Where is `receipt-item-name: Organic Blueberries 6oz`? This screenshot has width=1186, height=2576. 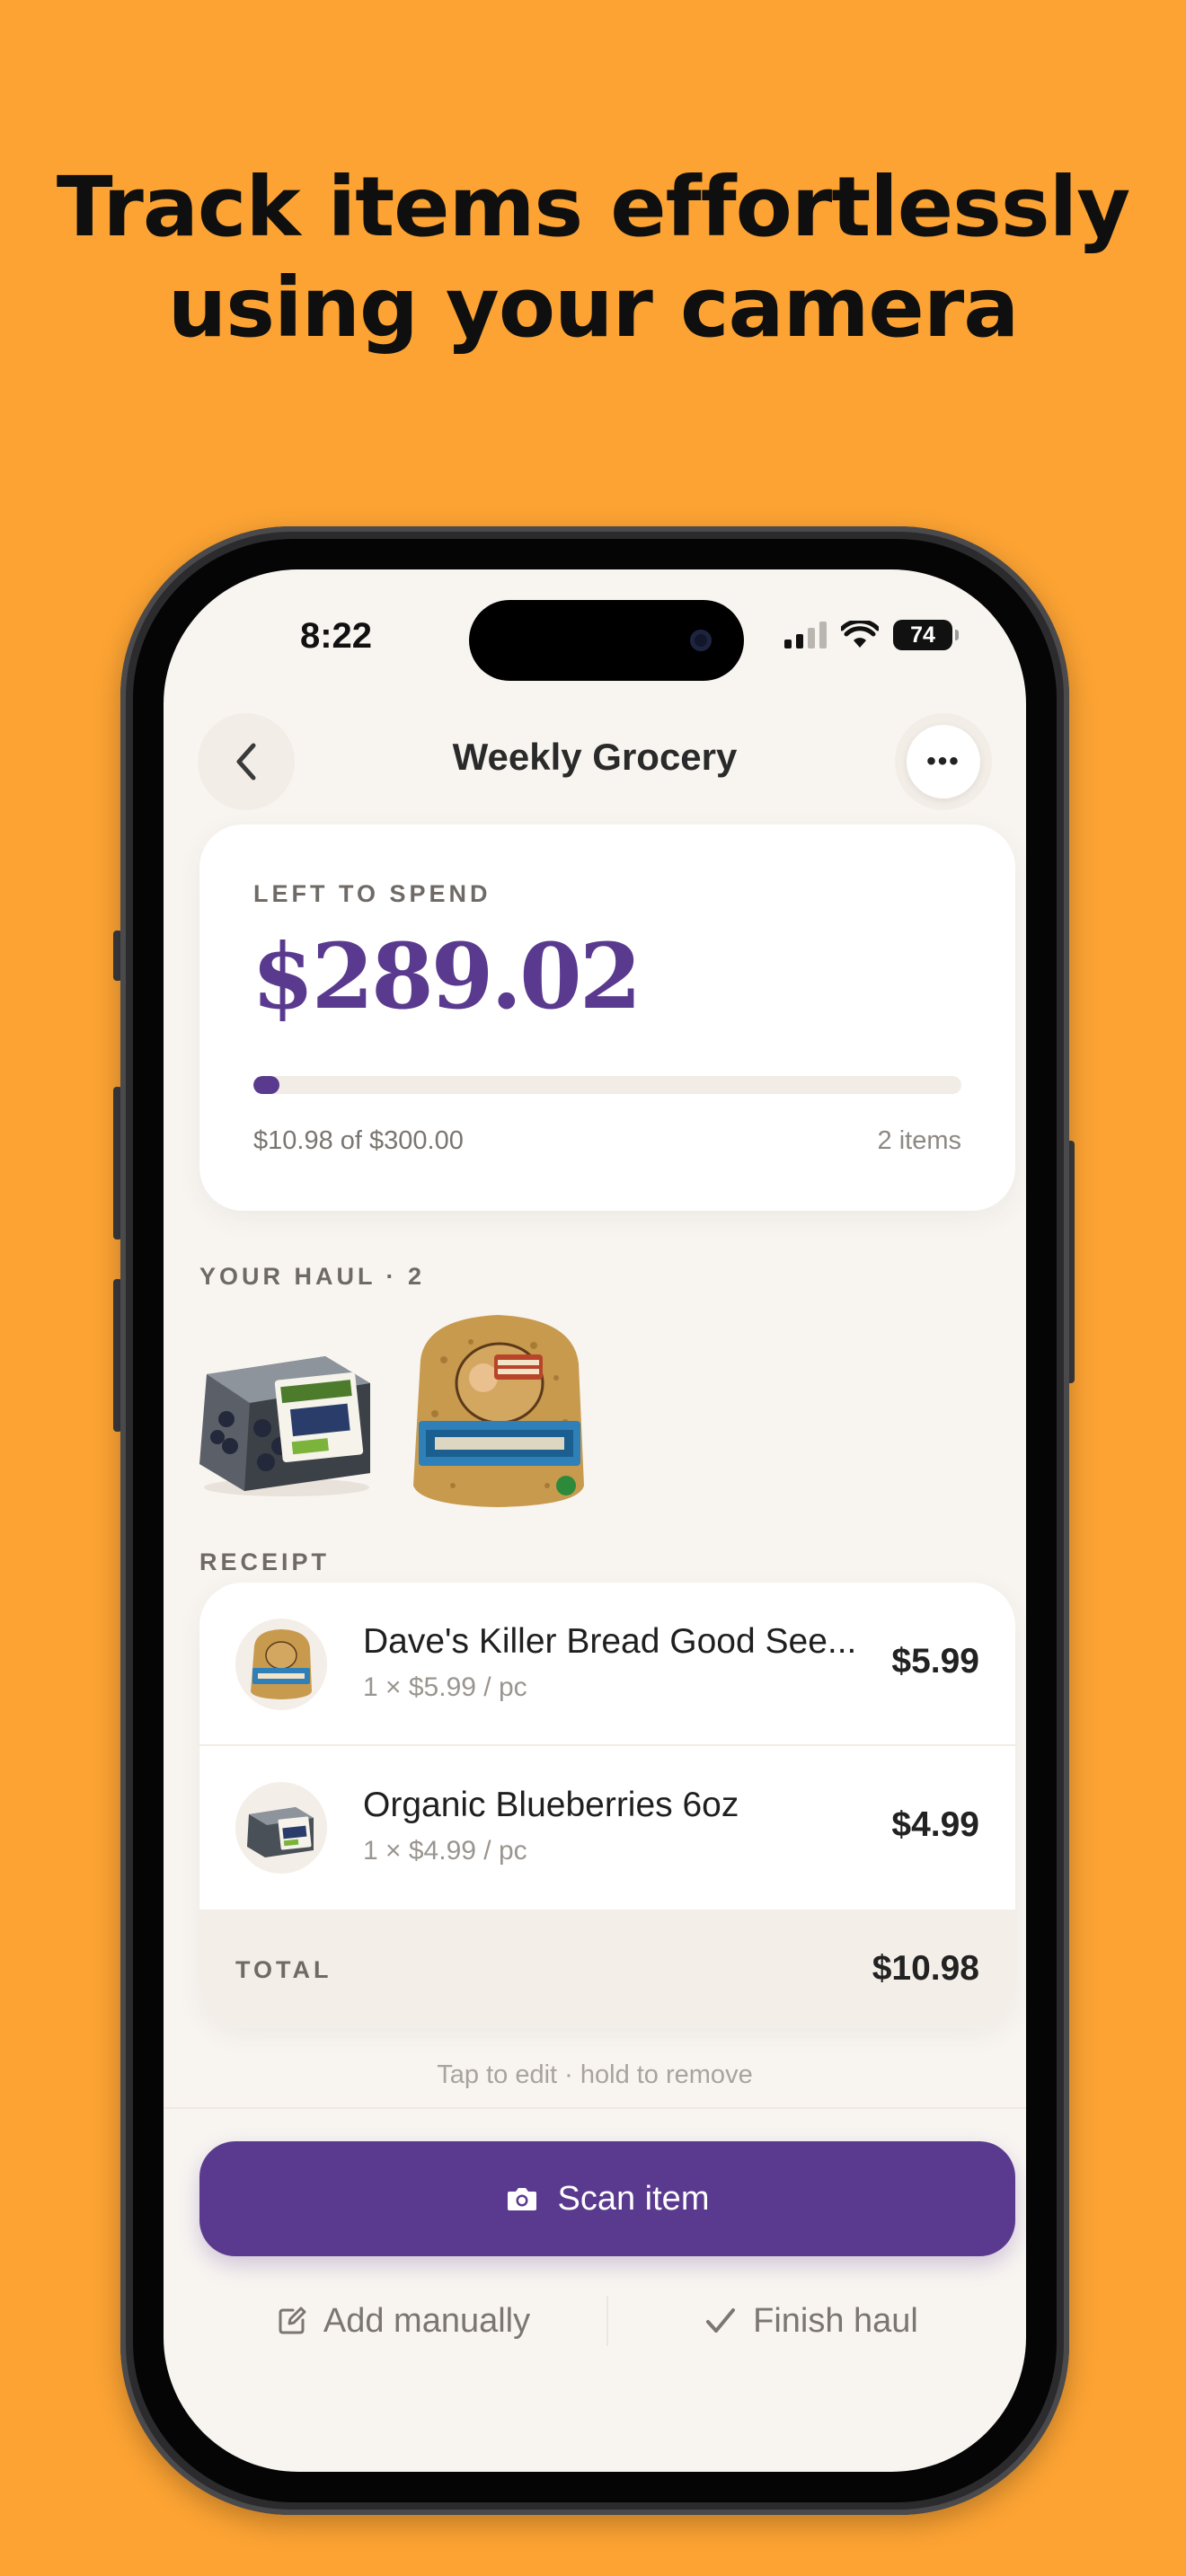
receipt-item-name: Organic Blueberries 6oz is located at coordinates (551, 1805).